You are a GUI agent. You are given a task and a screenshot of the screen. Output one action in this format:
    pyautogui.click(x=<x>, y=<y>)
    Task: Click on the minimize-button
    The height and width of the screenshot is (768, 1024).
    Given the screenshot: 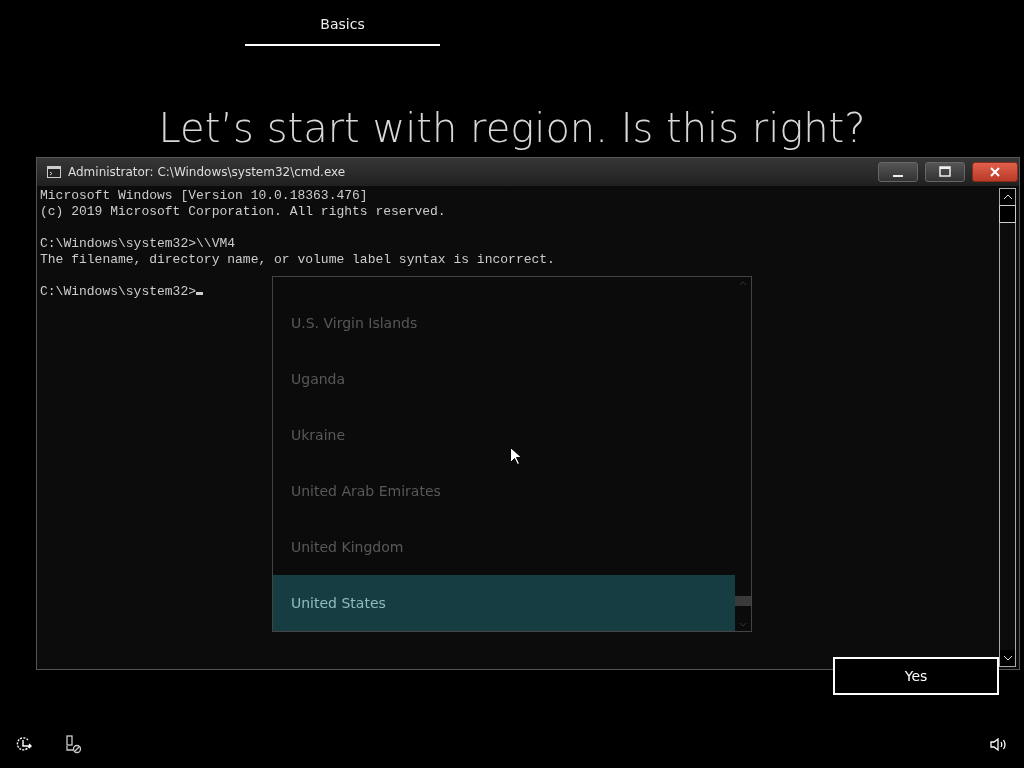 What is the action you would take?
    pyautogui.click(x=898, y=172)
    